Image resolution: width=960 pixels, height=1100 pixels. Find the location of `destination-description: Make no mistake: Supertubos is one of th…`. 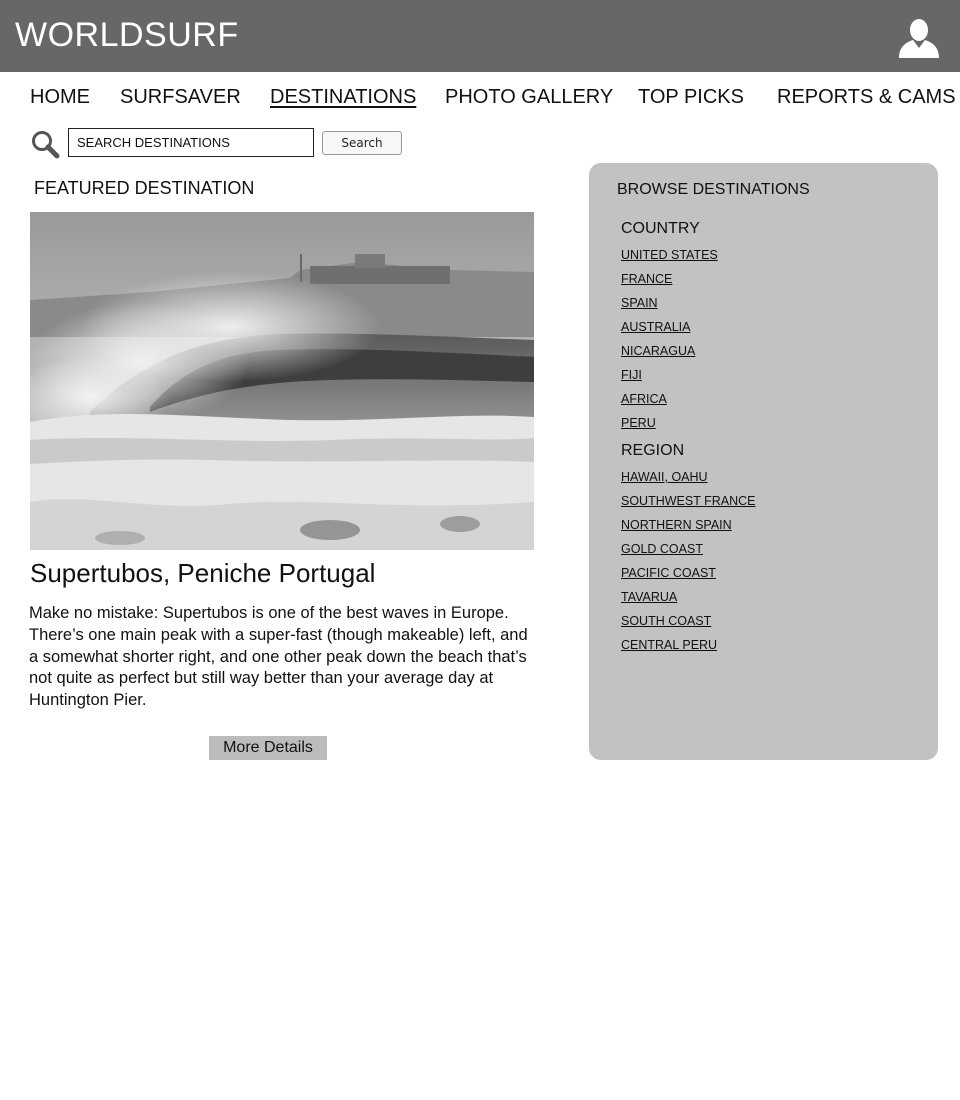

destination-description: Make no mistake: Supertubos is one of th… is located at coordinates (278, 657).